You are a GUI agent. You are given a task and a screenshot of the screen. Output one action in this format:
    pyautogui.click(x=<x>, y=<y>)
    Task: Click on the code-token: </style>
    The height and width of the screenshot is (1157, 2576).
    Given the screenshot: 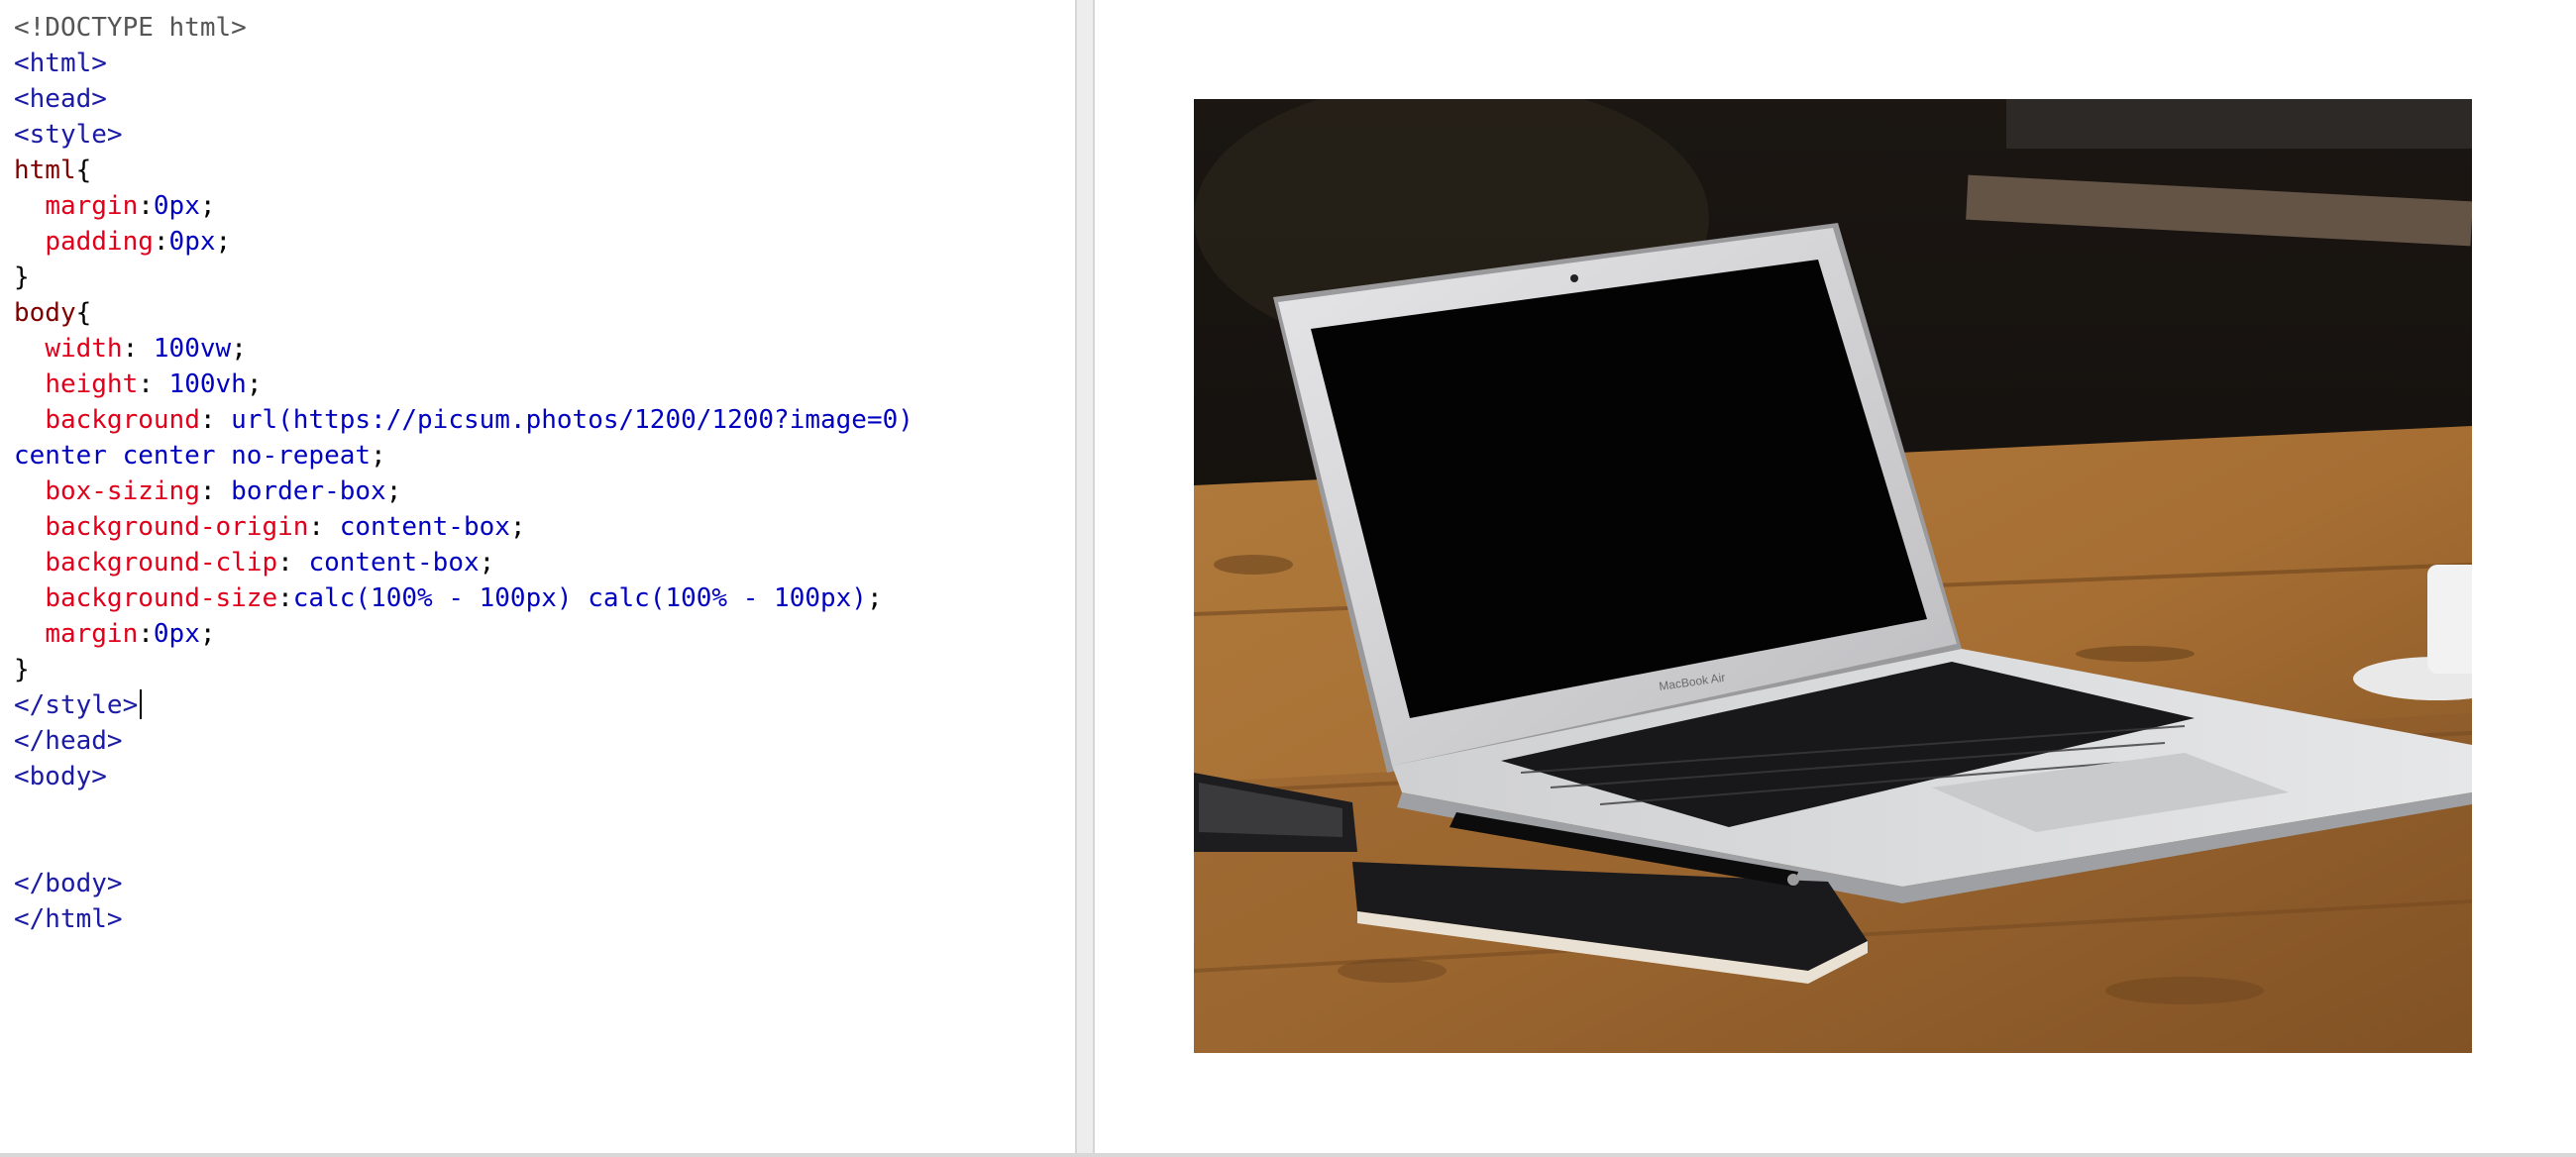 What is the action you would take?
    pyautogui.click(x=76, y=705)
    